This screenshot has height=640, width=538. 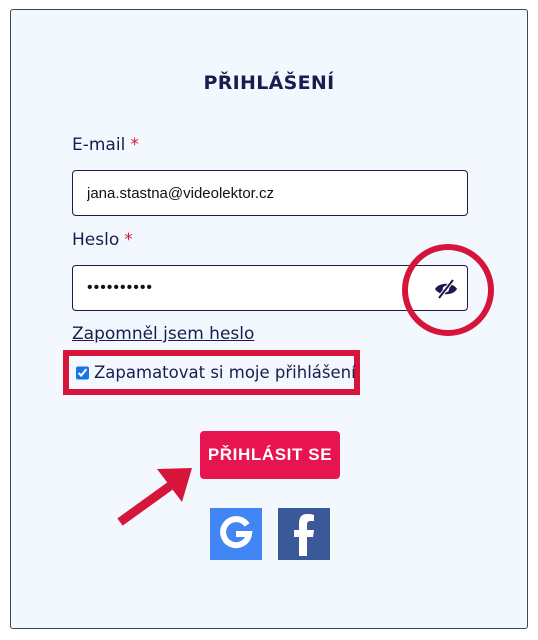 What do you see at coordinates (82, 372) in the screenshot?
I see `remember-me-checkbox` at bounding box center [82, 372].